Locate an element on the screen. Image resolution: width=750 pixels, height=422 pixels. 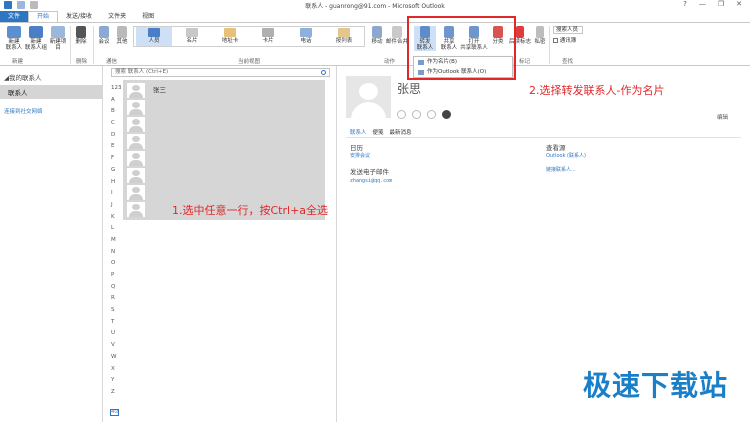
tab-contact: 联系人 is located at coordinates (358, 132).